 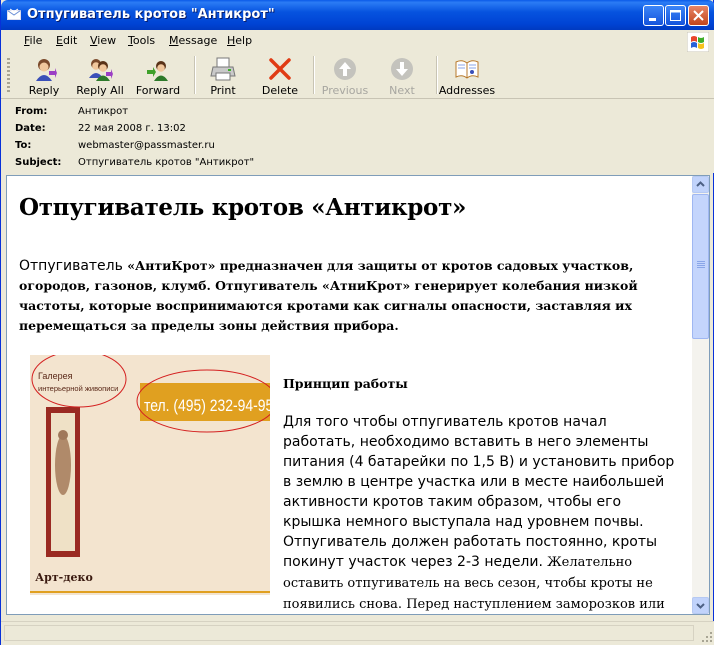 What do you see at coordinates (46, 70) in the screenshot?
I see `reply-icon` at bounding box center [46, 70].